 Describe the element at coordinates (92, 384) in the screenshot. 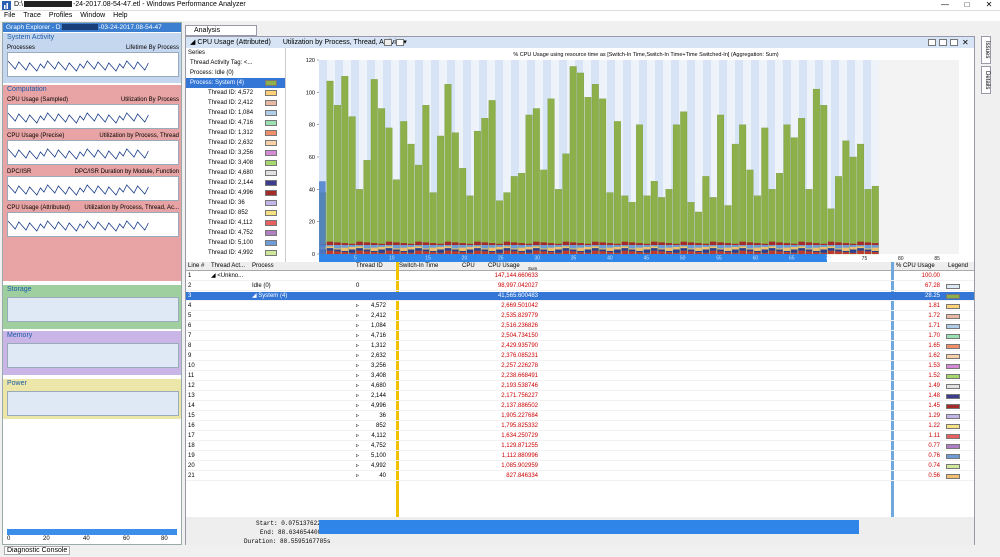

I see `category-header: Power` at that location.